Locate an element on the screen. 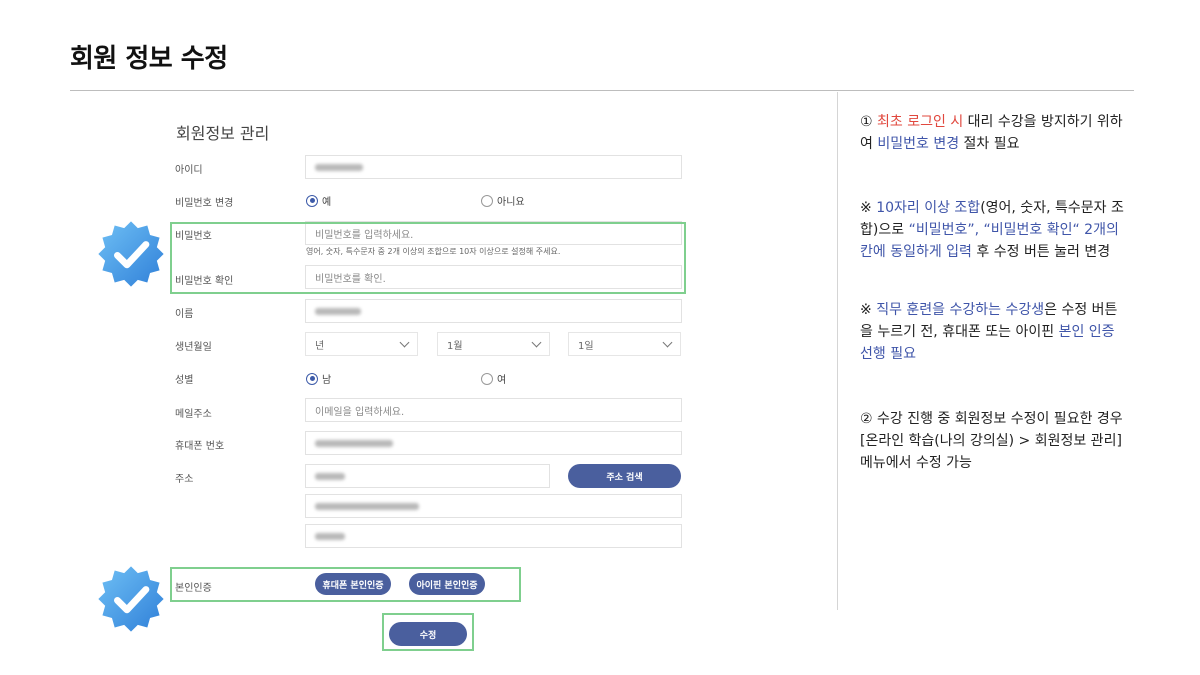 The height and width of the screenshot is (675, 1200). birth-label: 생년월일 is located at coordinates (193, 347).